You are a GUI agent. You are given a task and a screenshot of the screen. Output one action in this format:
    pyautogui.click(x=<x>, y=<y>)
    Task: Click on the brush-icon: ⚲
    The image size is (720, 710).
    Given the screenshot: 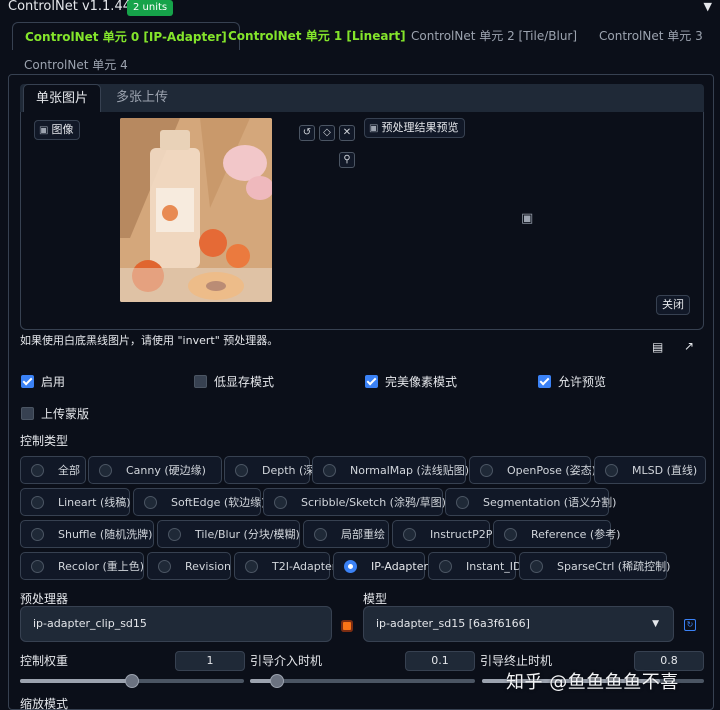 What is the action you would take?
    pyautogui.click(x=347, y=160)
    